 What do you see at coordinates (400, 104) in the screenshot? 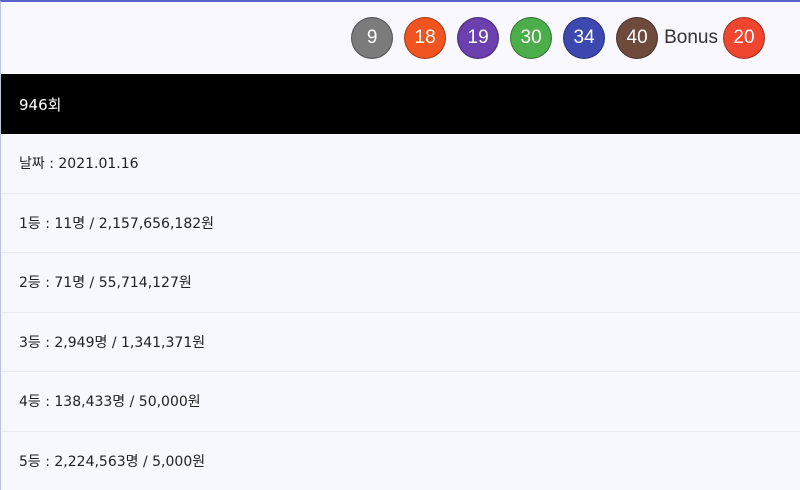
I see `draw-round-header: 946회` at bounding box center [400, 104].